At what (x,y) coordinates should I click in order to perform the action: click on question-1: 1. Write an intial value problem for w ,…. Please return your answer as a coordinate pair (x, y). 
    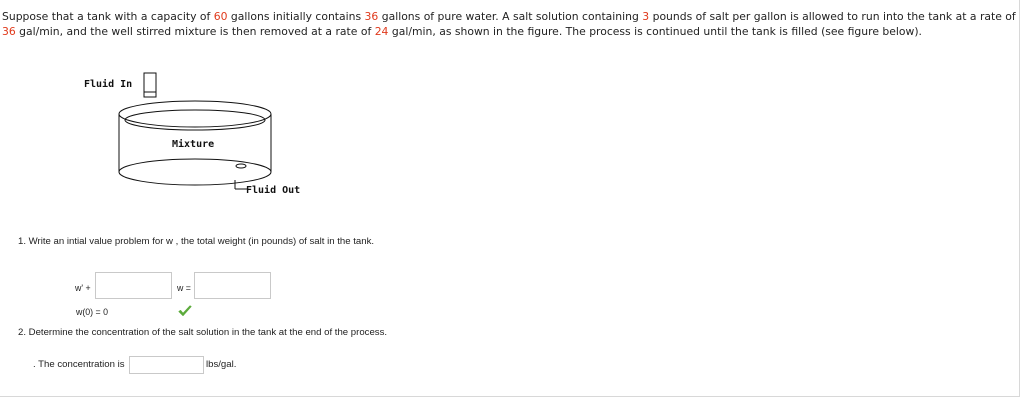
    Looking at the image, I should click on (196, 241).